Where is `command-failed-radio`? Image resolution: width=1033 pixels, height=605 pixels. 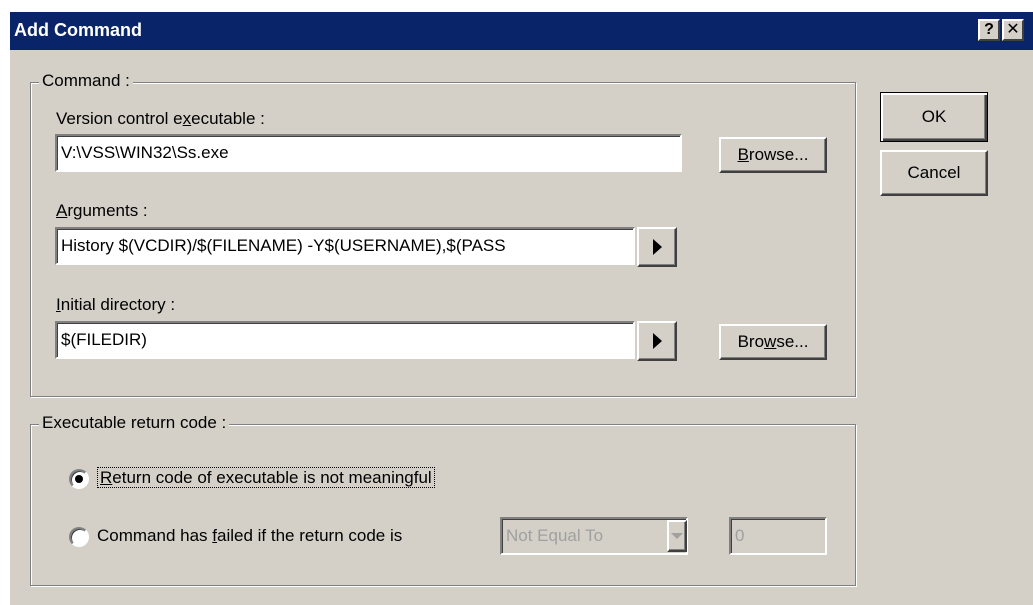
command-failed-radio is located at coordinates (79, 537).